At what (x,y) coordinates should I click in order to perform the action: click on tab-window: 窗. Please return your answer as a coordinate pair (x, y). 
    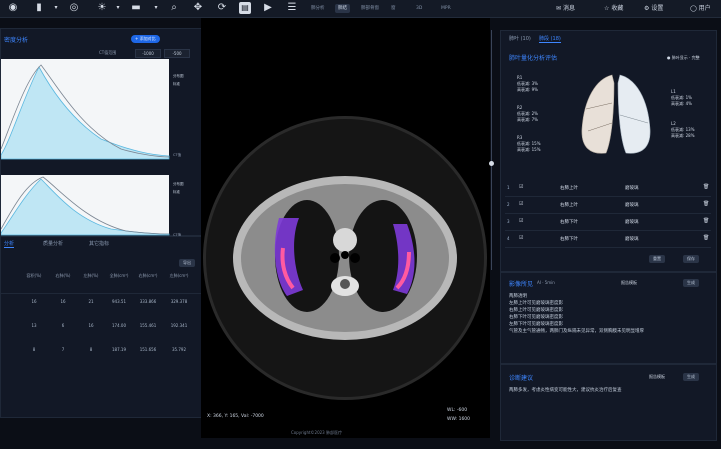
    Looking at the image, I should click on (393, 8).